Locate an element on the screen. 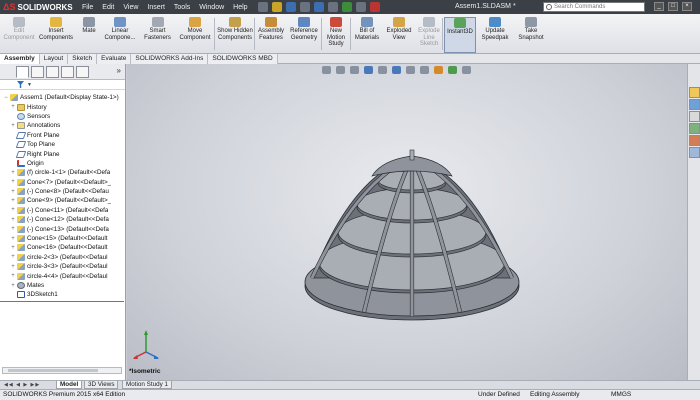 This screenshot has height=400, width=700. tree-node: 3DSketch1 is located at coordinates (63, 294).